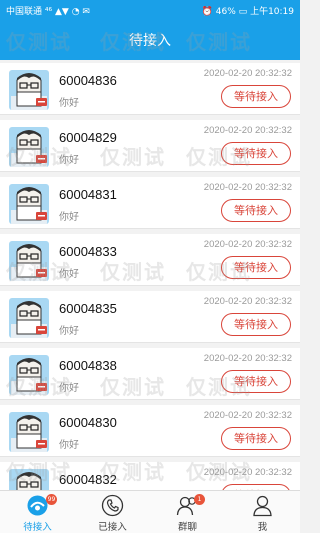 This screenshot has height=533, width=320. I want to click on clock-text: 上午10:19, so click(272, 12).